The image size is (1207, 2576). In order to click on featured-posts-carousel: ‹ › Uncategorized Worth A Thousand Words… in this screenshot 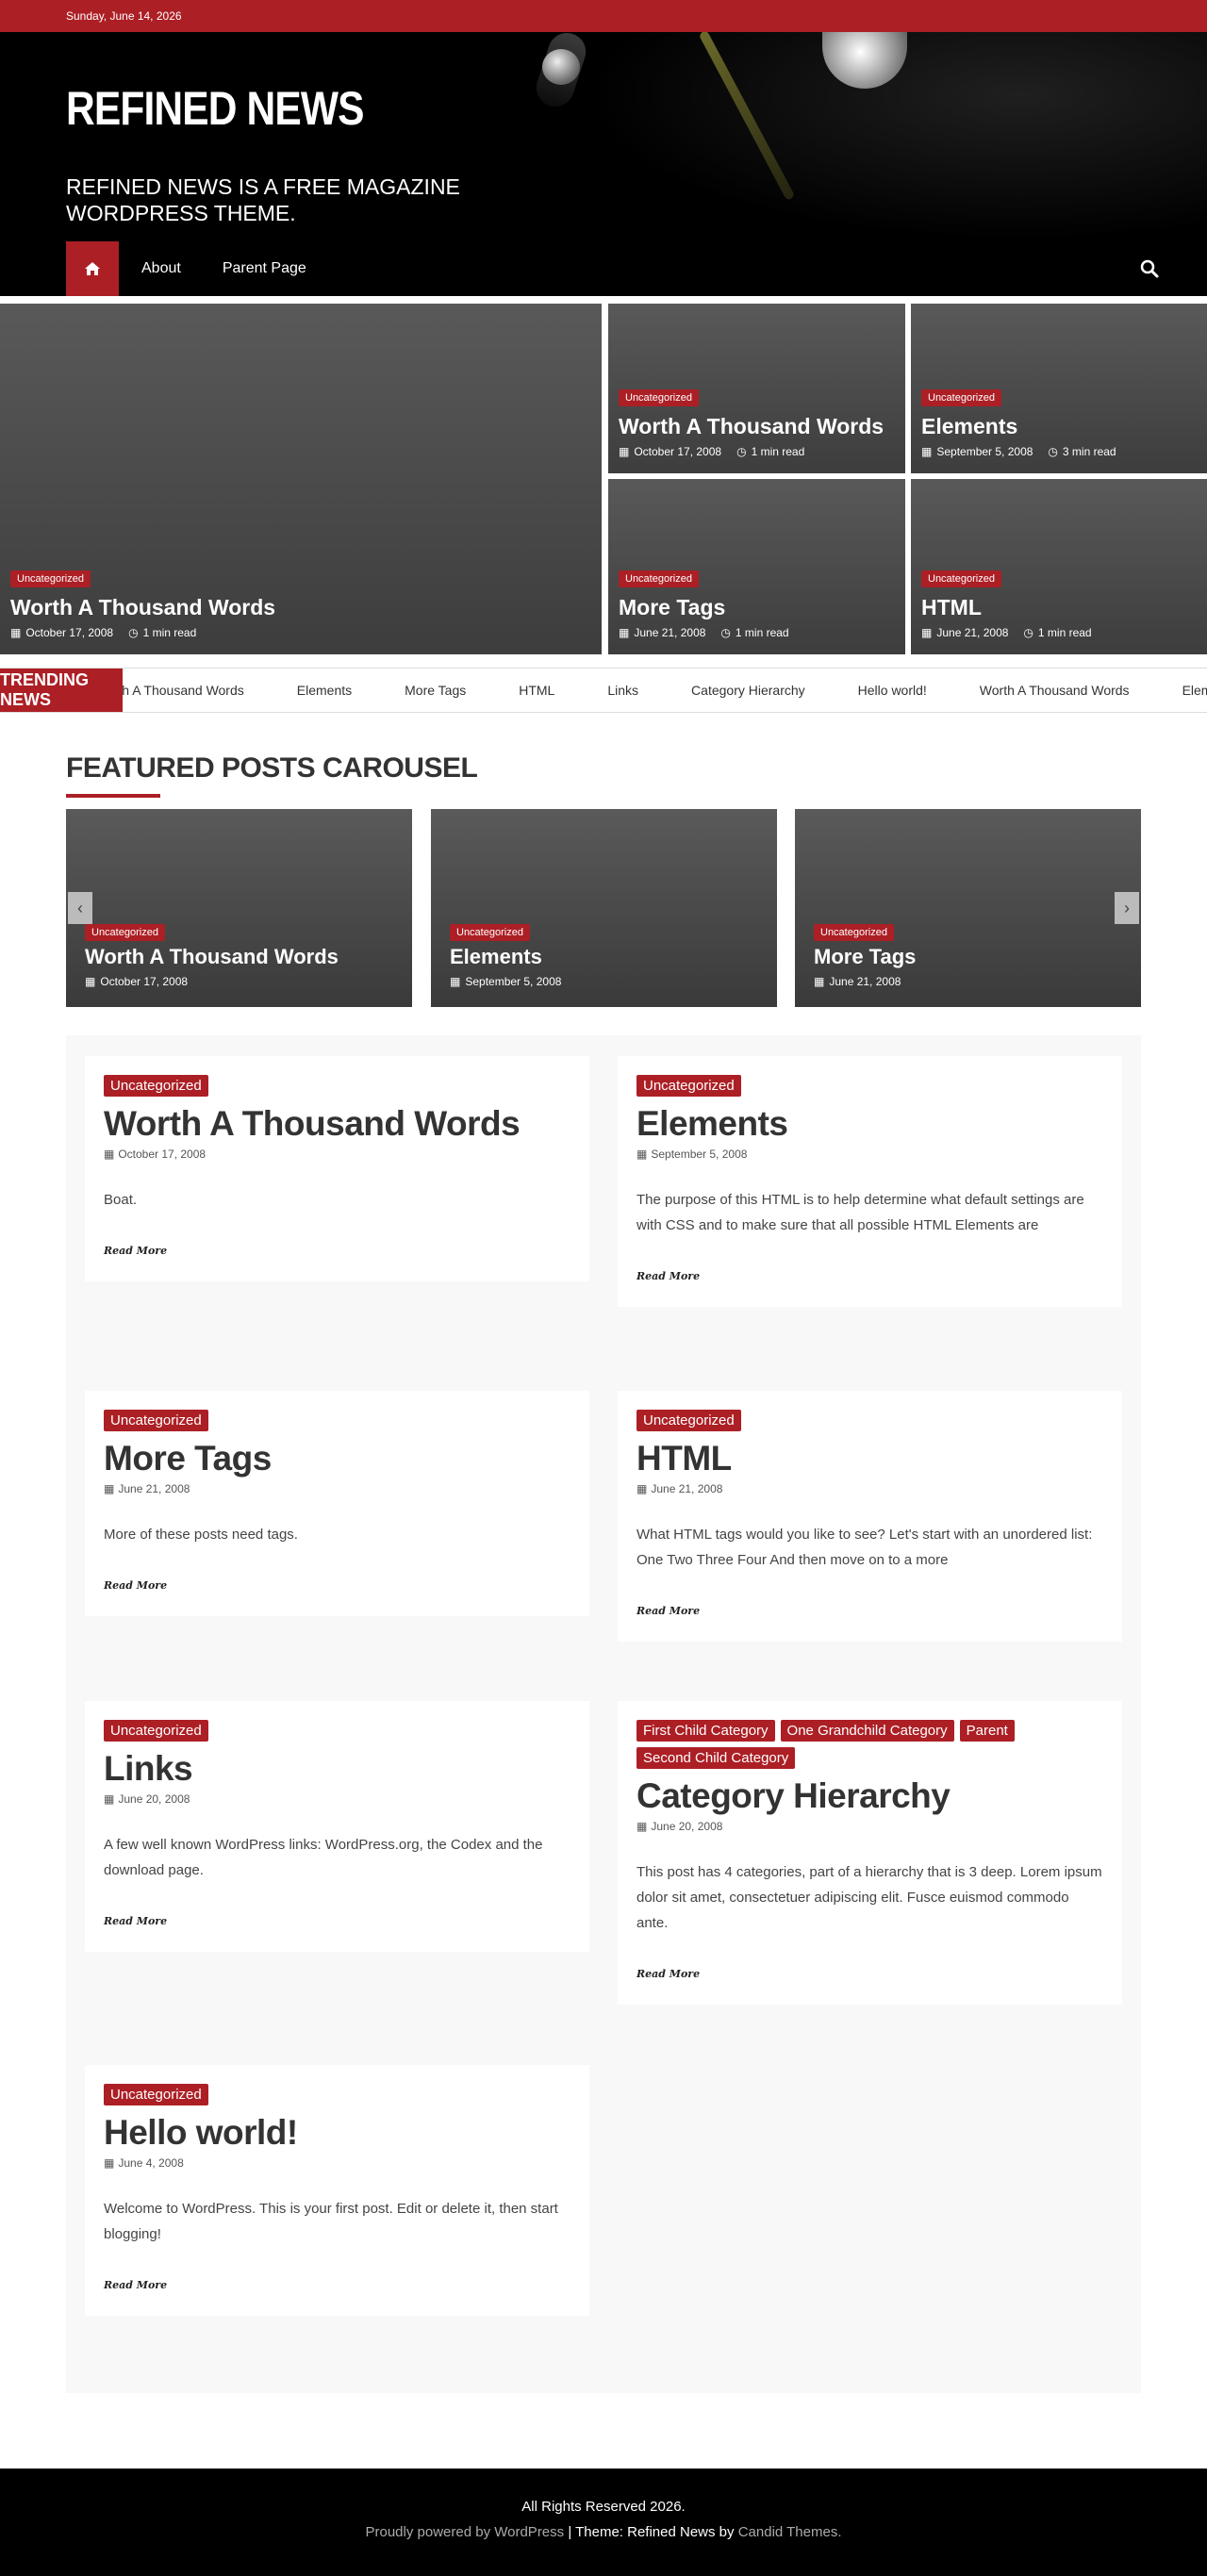, I will do `click(603, 908)`.